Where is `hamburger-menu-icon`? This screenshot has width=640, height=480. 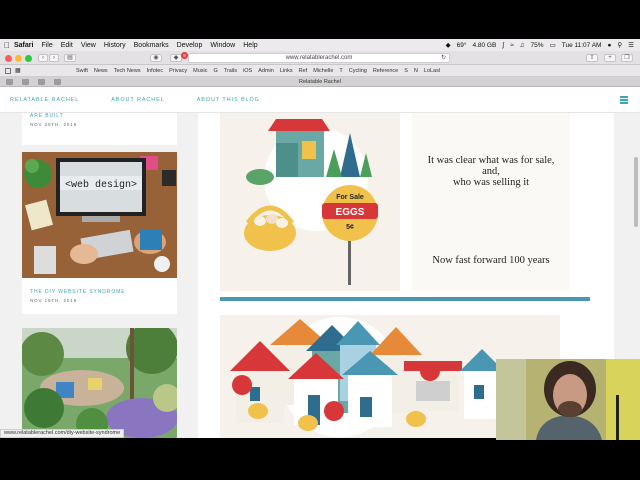 hamburger-menu-icon is located at coordinates (624, 100).